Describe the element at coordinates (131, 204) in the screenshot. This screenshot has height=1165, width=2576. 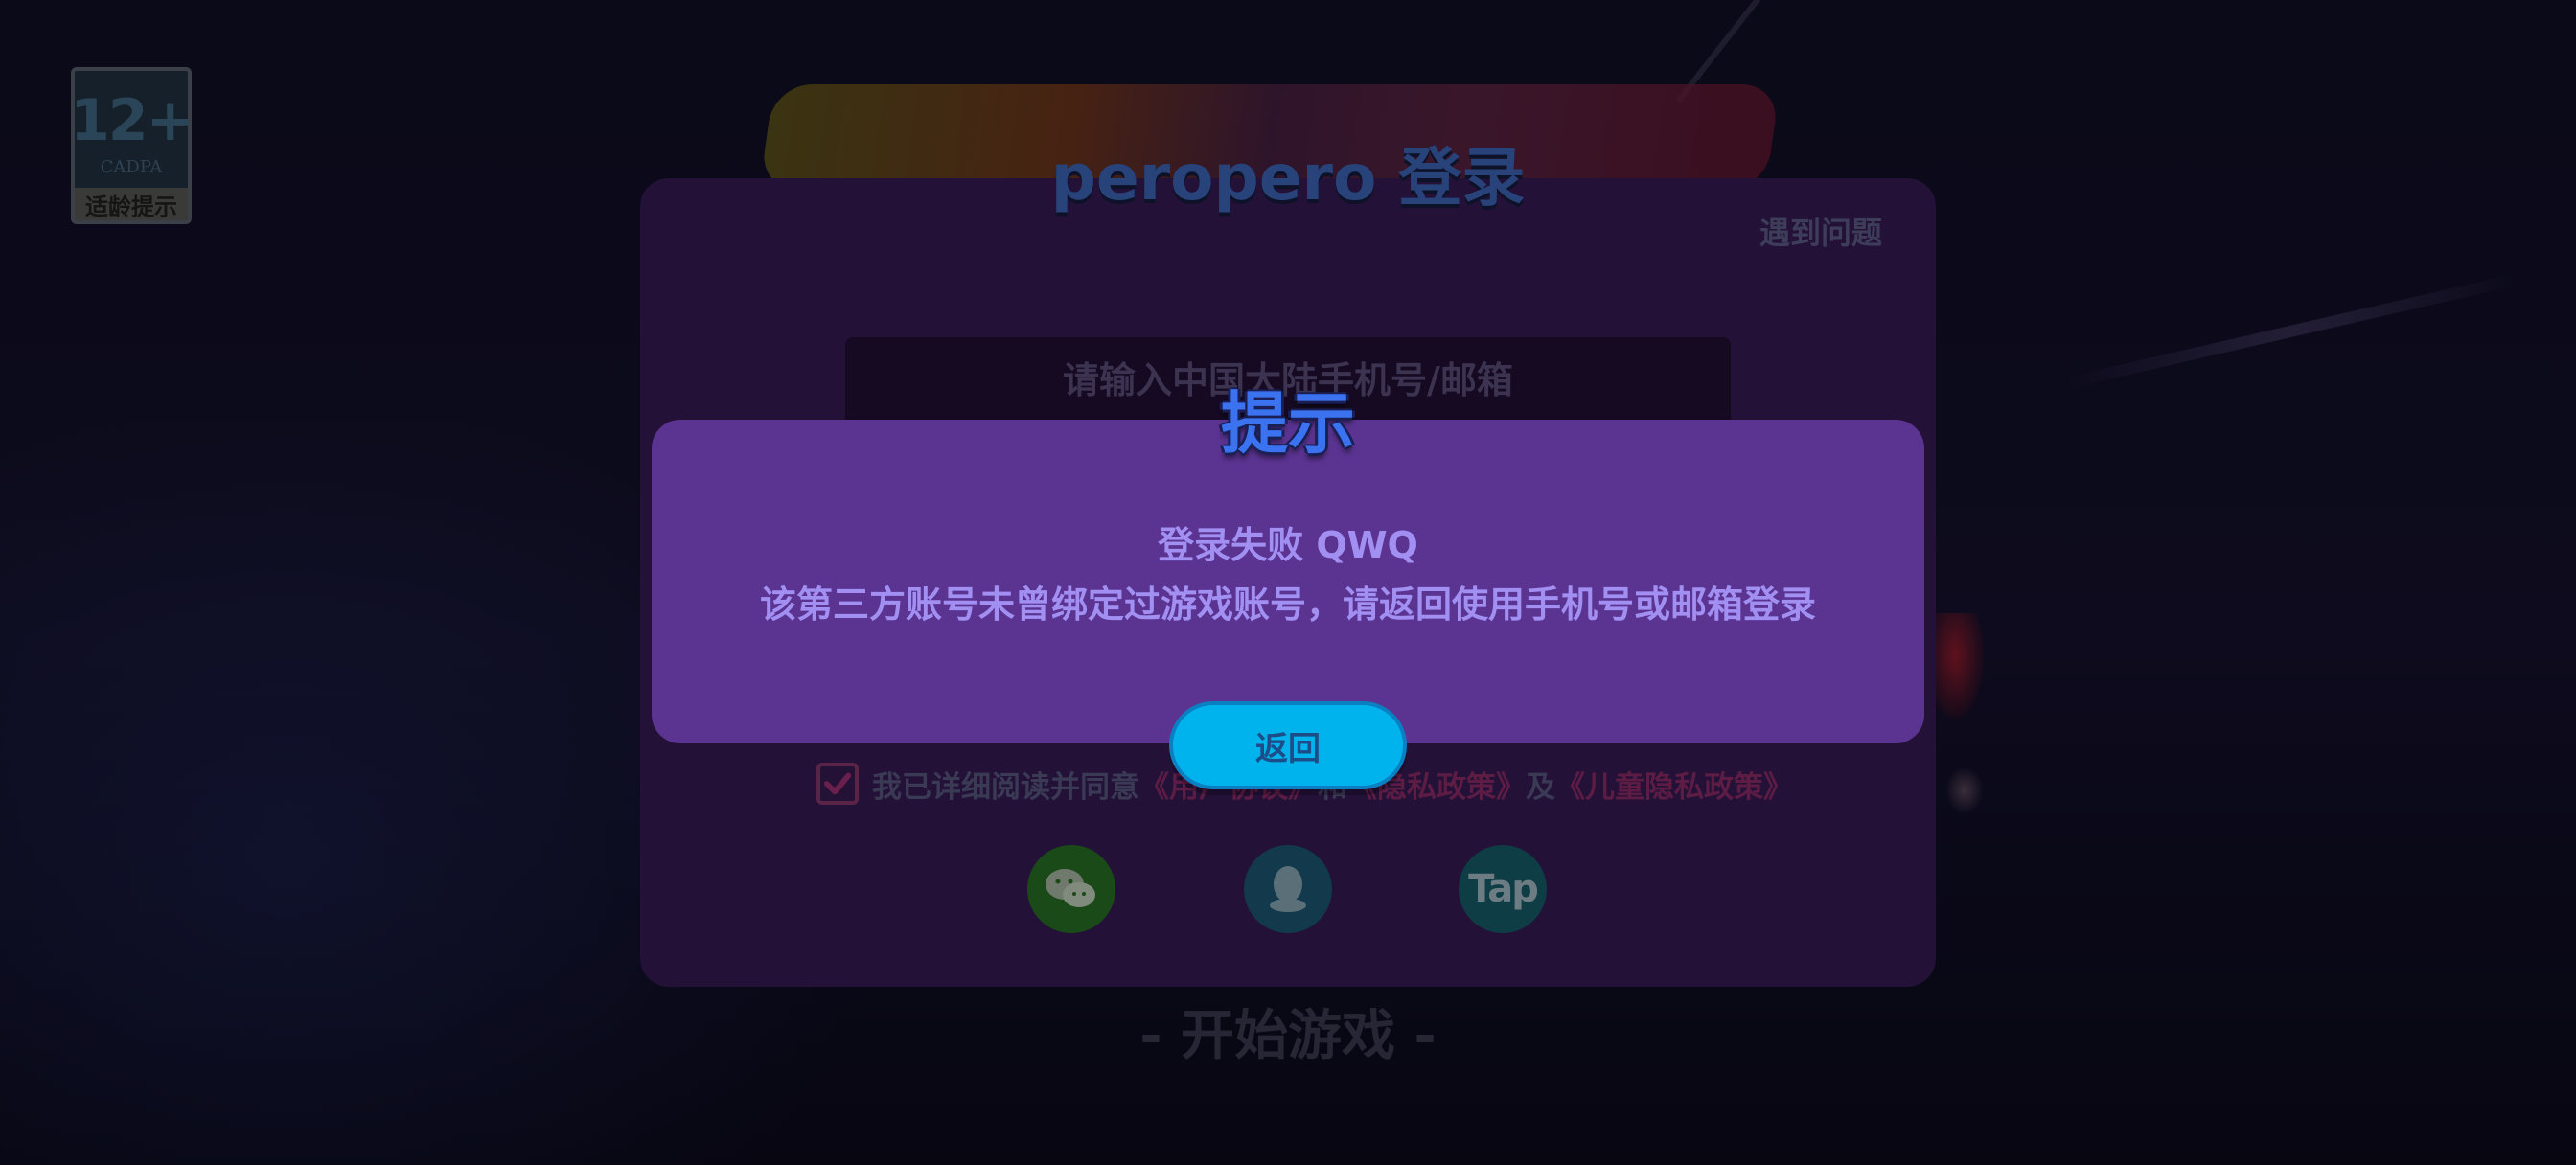
I see `age-rating-label: 适龄提示` at that location.